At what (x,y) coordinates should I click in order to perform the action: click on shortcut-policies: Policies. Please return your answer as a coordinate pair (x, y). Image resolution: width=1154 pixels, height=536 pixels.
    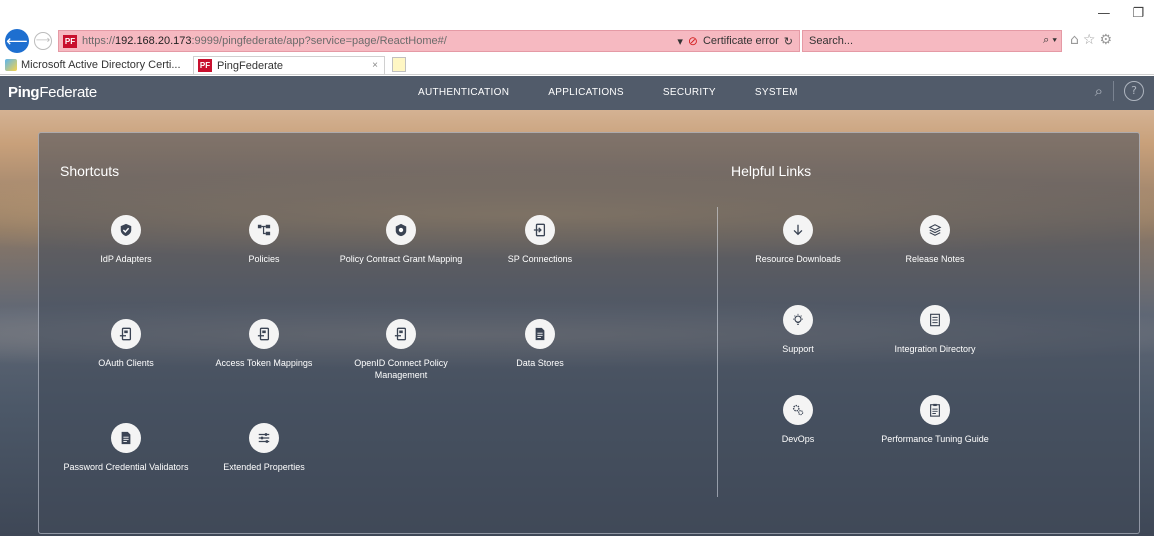
    Looking at the image, I should click on (264, 240).